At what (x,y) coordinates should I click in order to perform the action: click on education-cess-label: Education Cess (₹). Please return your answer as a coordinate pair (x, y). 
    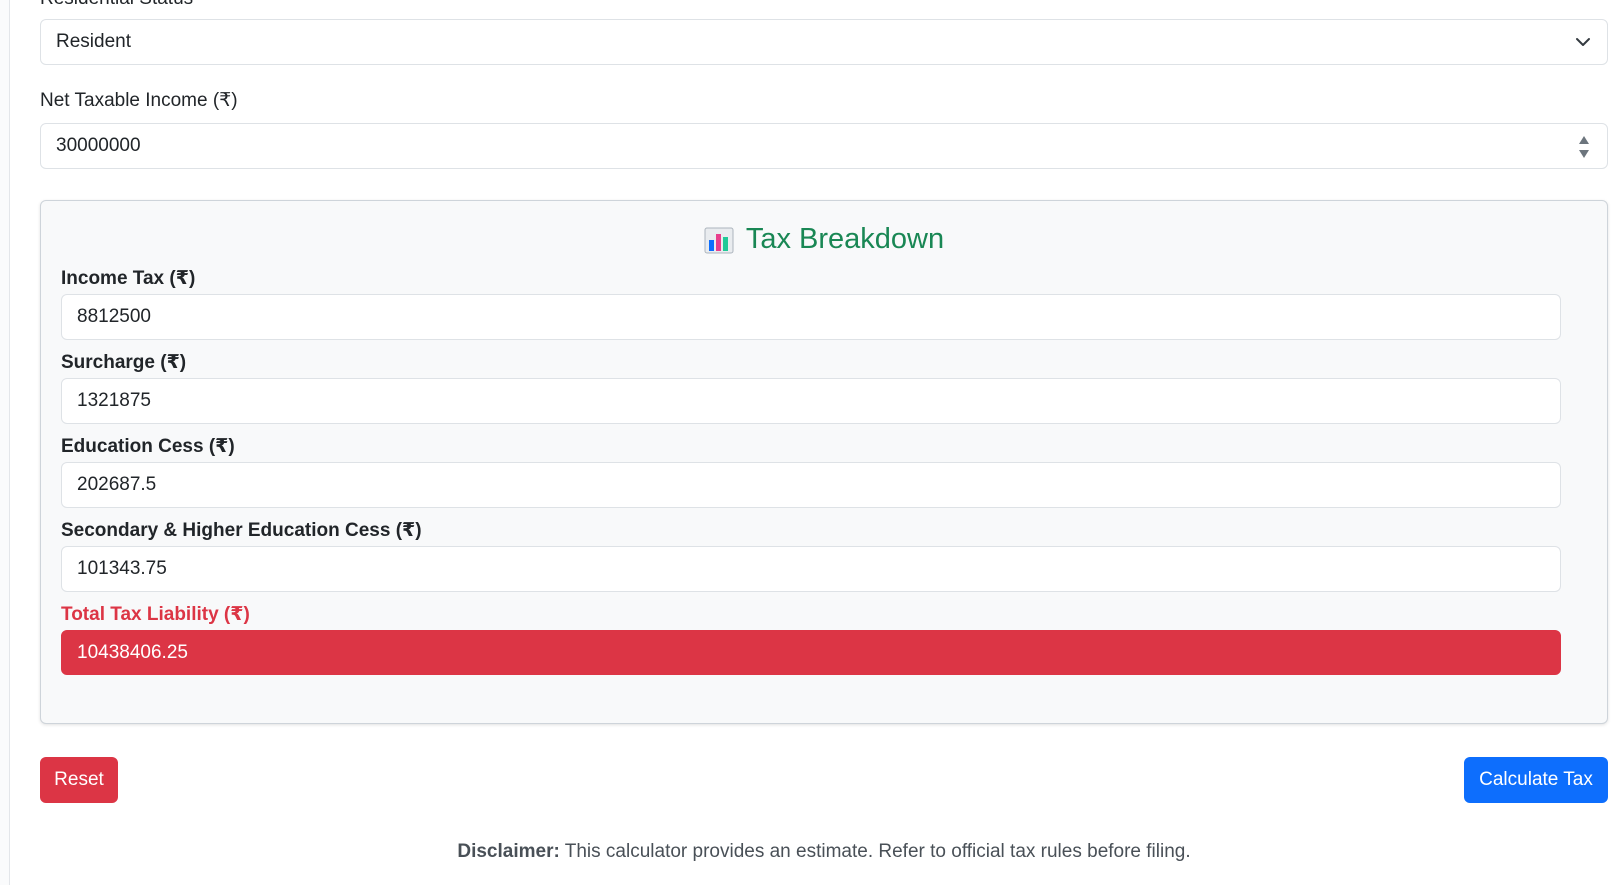
    Looking at the image, I should click on (148, 446).